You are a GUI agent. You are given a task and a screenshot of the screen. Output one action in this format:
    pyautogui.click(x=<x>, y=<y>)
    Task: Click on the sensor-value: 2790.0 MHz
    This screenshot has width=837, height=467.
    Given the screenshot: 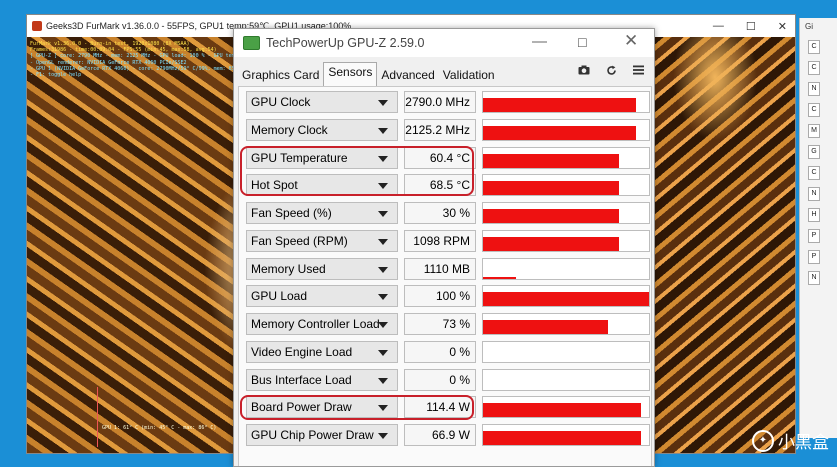 What is the action you would take?
    pyautogui.click(x=440, y=102)
    